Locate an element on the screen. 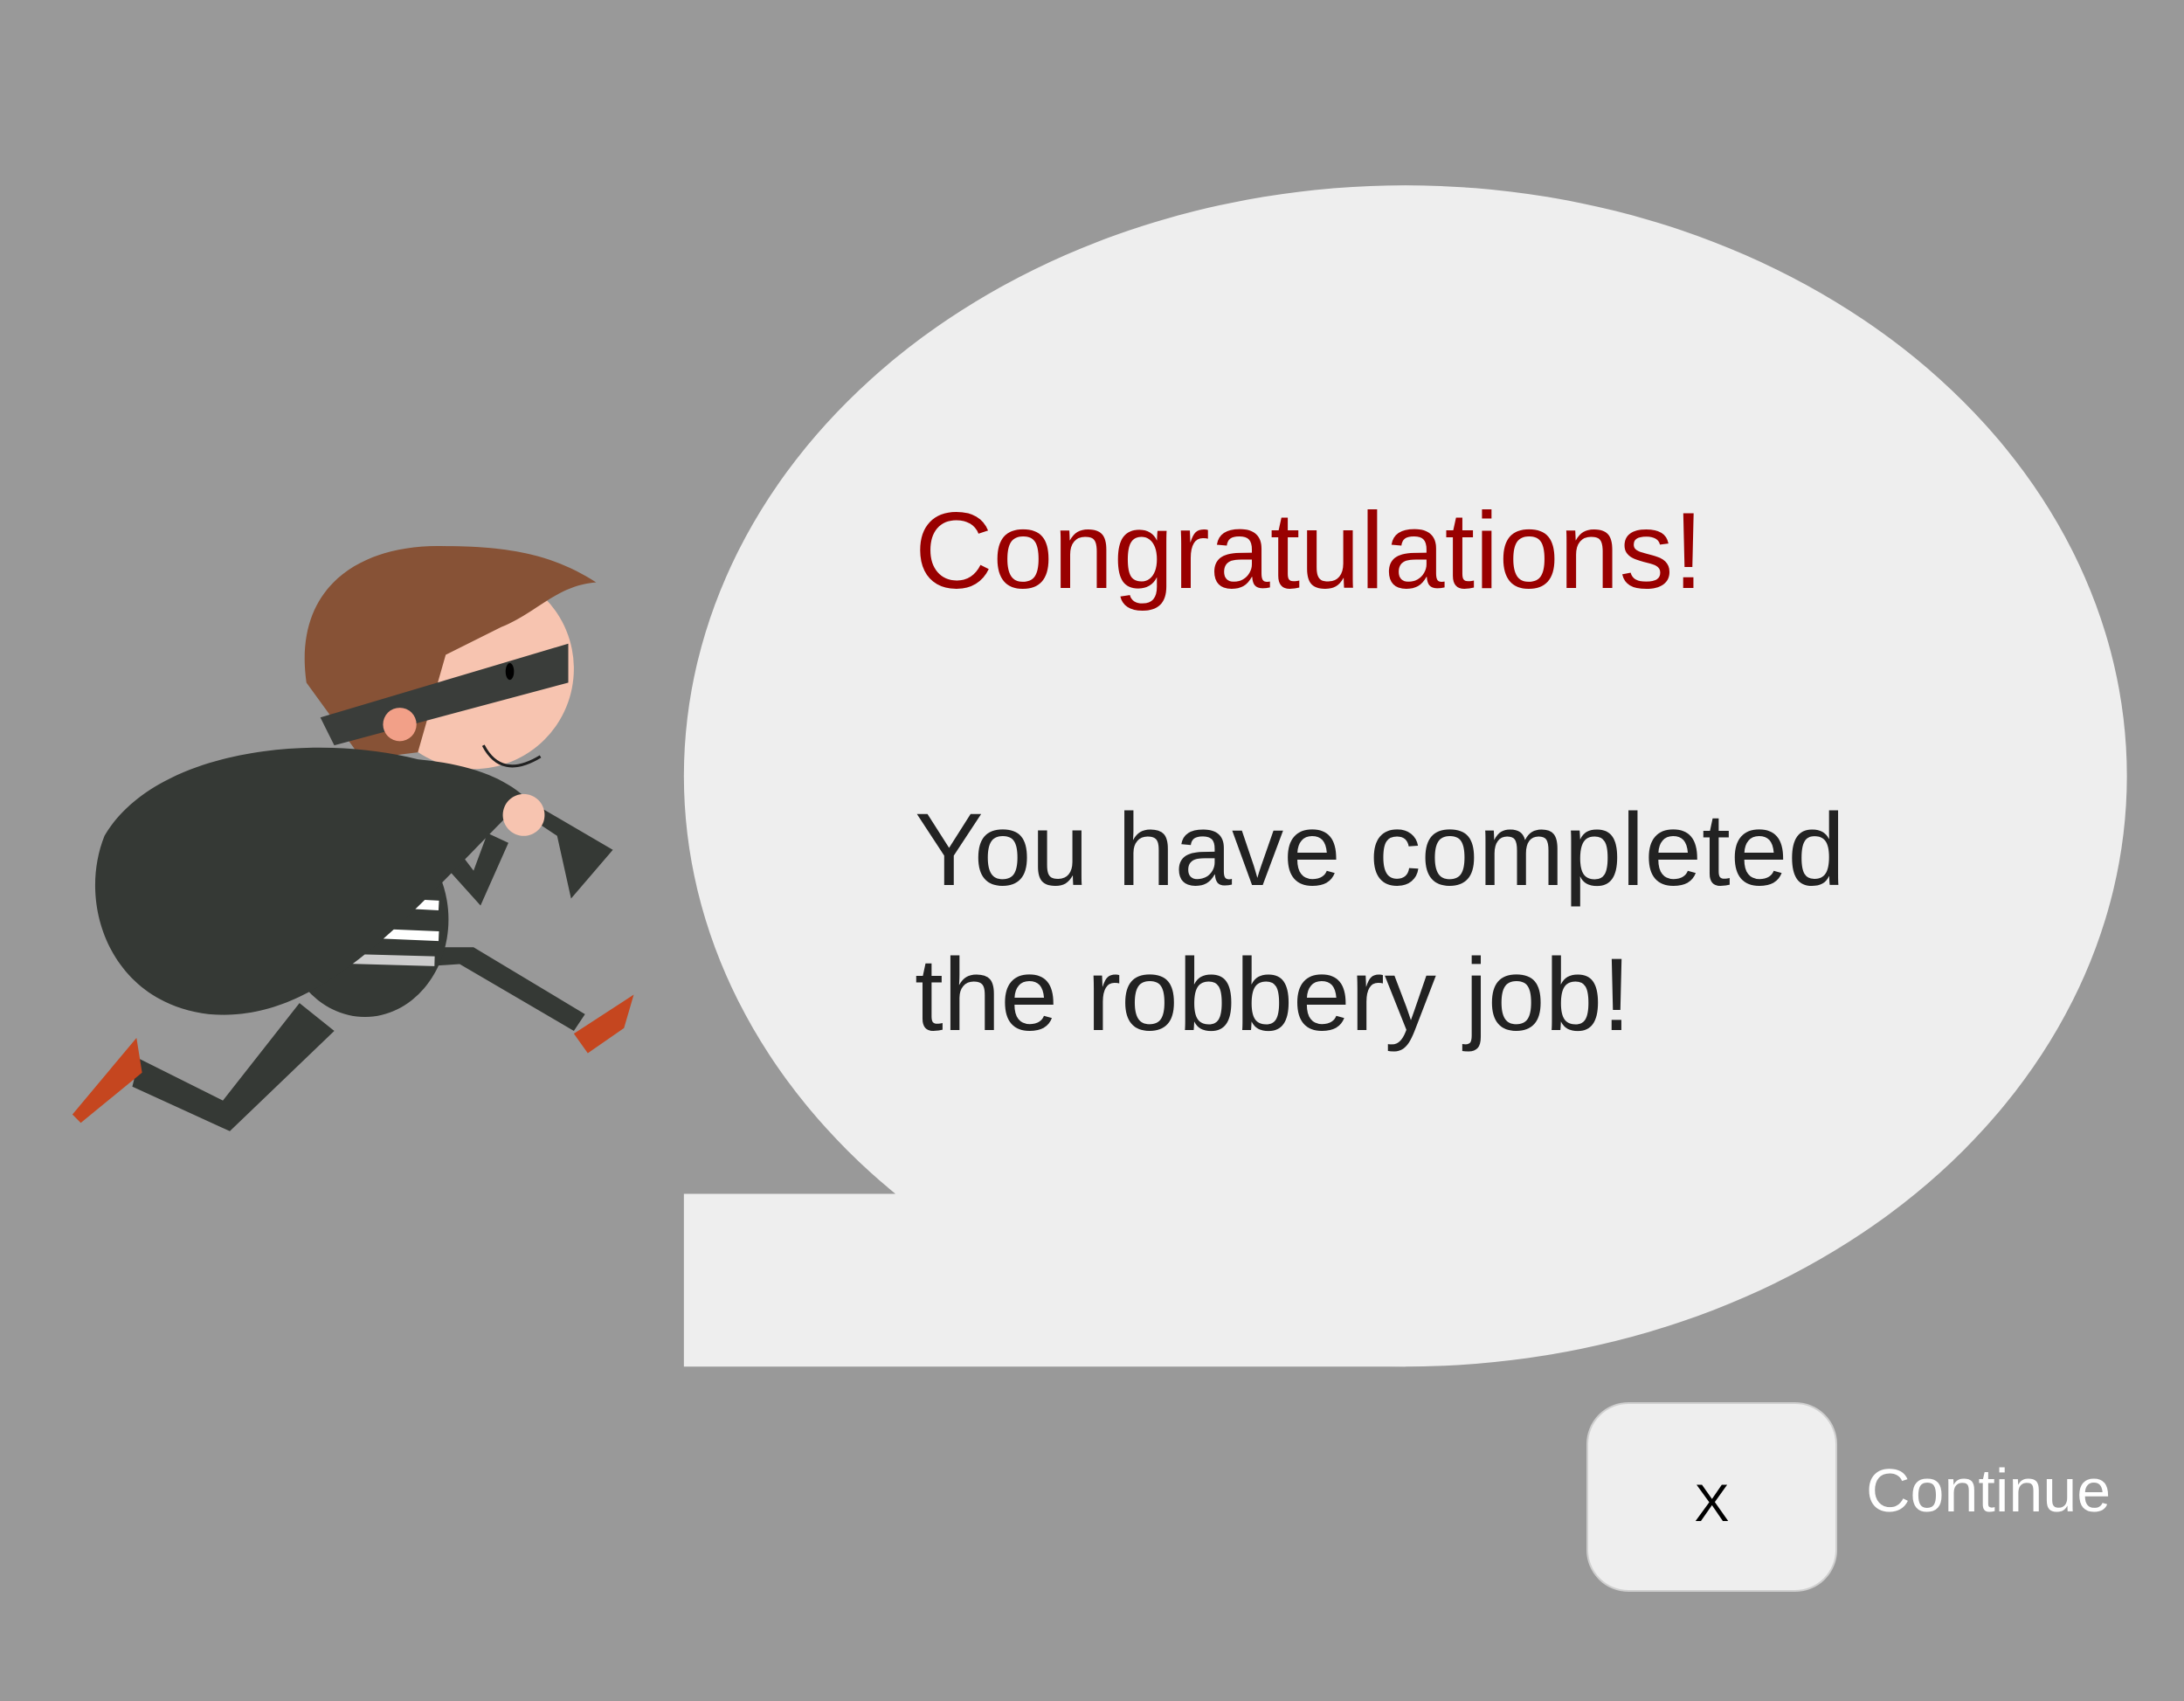 This screenshot has width=2184, height=1701. message-line: the robbery job! is located at coordinates (1273, 995).